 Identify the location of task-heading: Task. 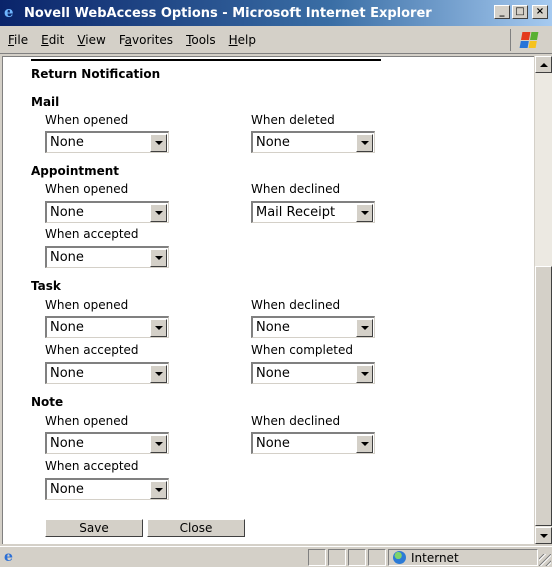
(46, 286).